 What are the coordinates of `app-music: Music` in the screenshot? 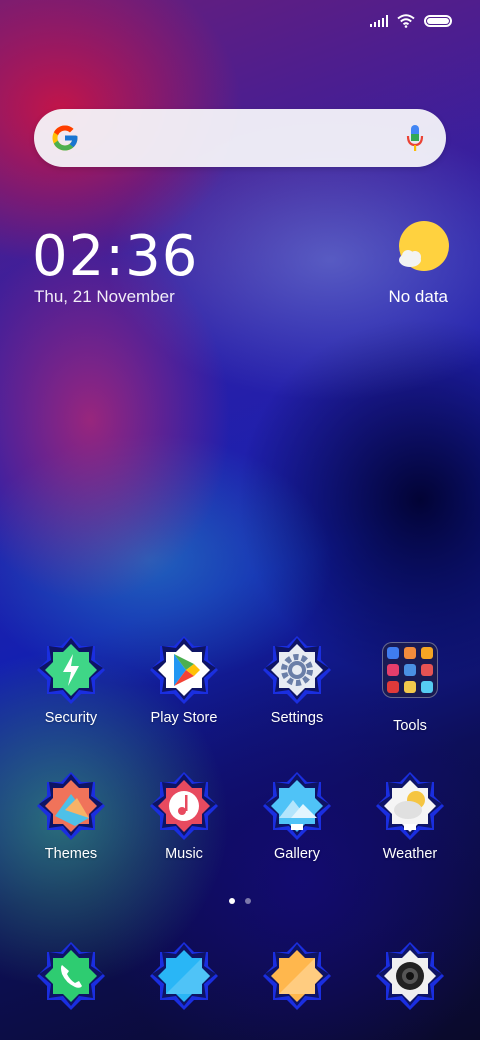 It's located at (184, 816).